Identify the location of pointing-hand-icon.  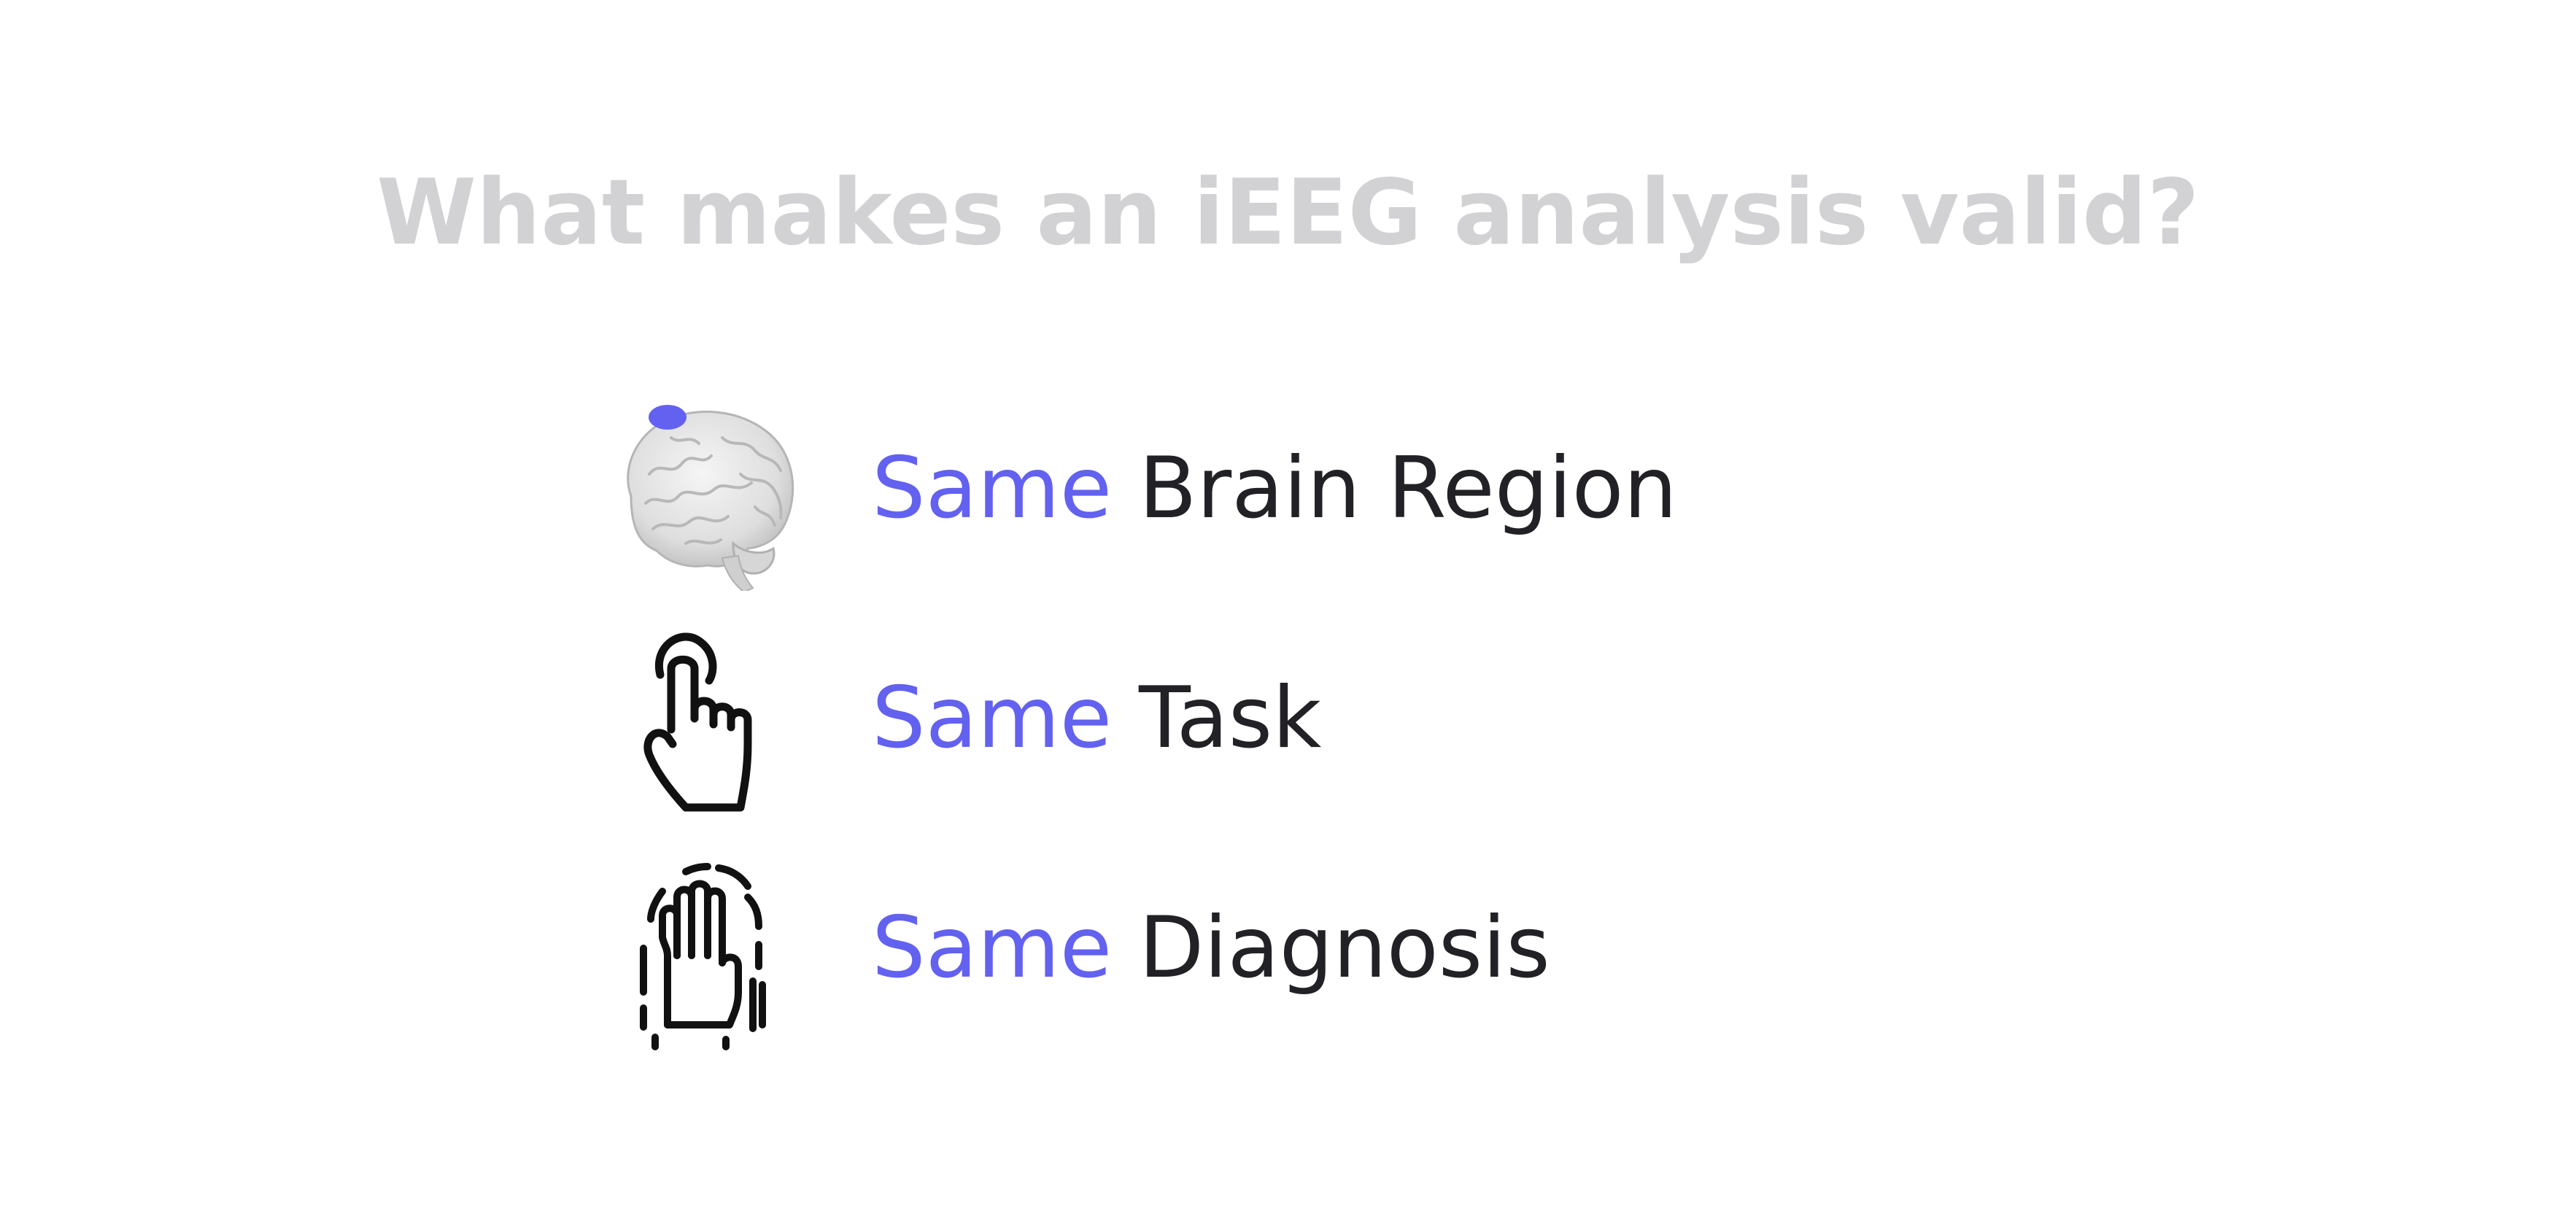
(704, 719).